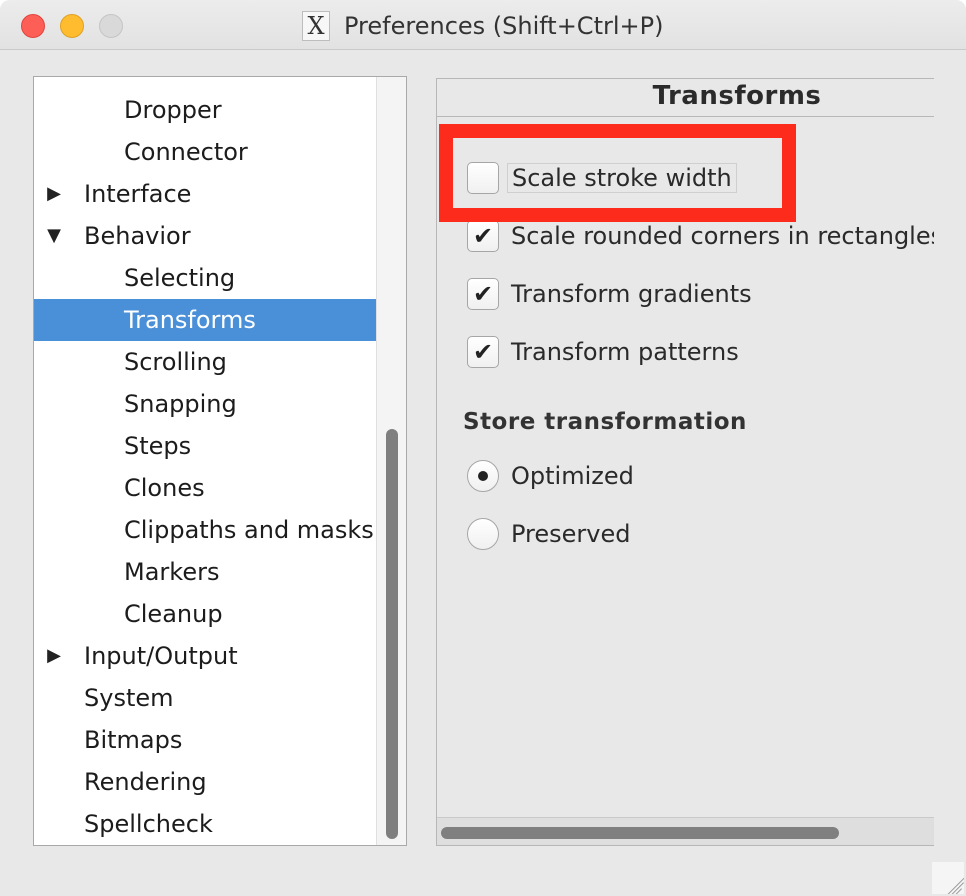 This screenshot has height=896, width=966. I want to click on tree-item-label: Cleanup, so click(173, 614).